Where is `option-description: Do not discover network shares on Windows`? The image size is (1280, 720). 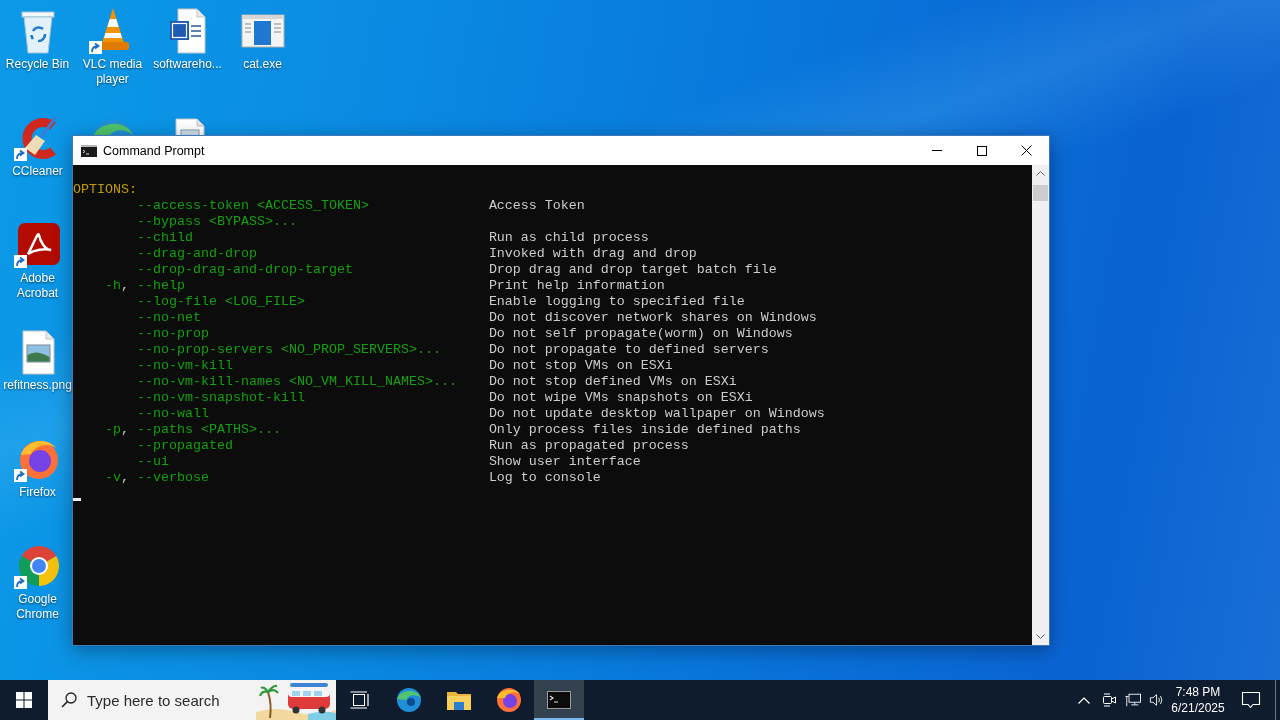 option-description: Do not discover network shares on Windows is located at coordinates (652, 318).